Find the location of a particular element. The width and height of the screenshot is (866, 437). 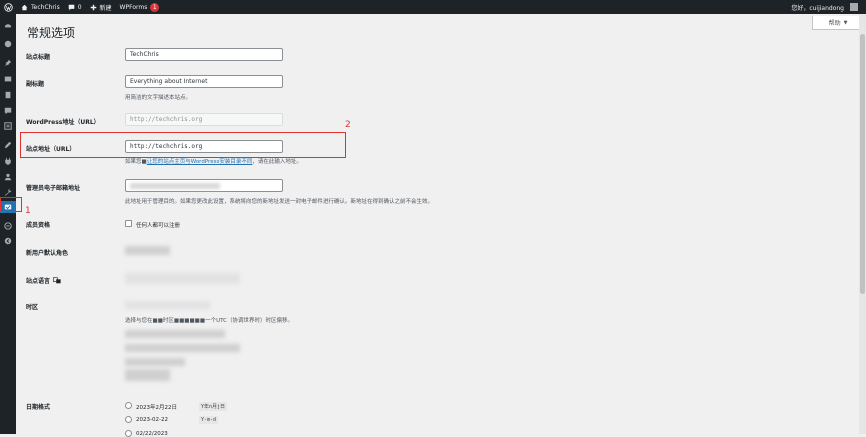

avatar is located at coordinates (854, 7).